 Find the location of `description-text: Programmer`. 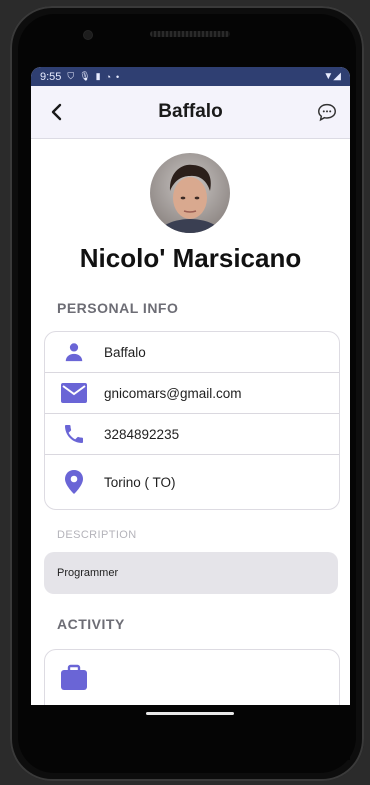

description-text: Programmer is located at coordinates (88, 573).